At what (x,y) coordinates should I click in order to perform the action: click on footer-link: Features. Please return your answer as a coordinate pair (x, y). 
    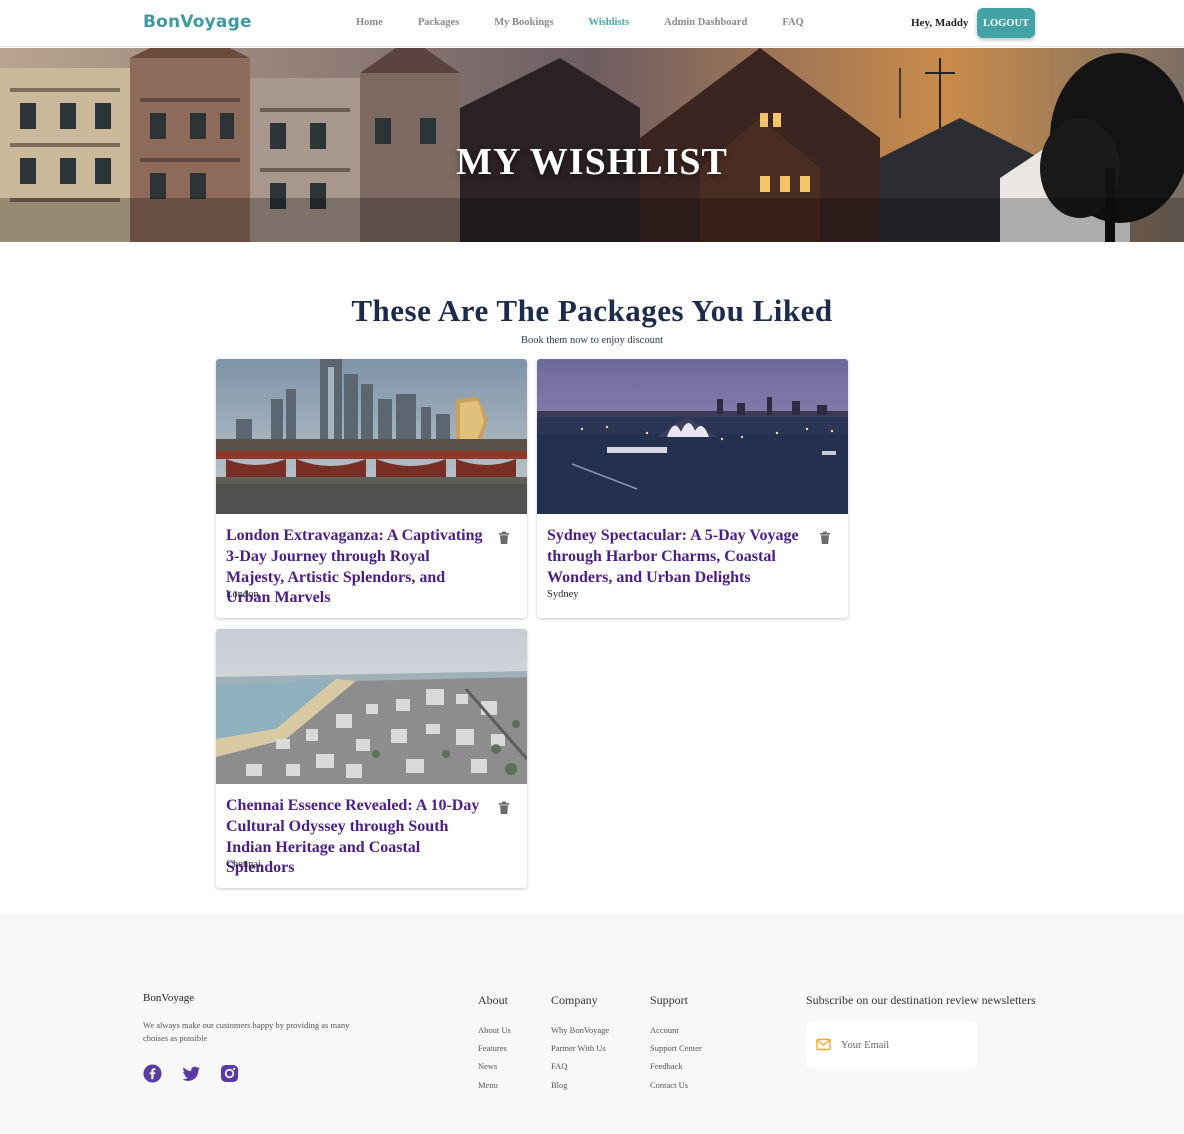
    Looking at the image, I should click on (494, 1048).